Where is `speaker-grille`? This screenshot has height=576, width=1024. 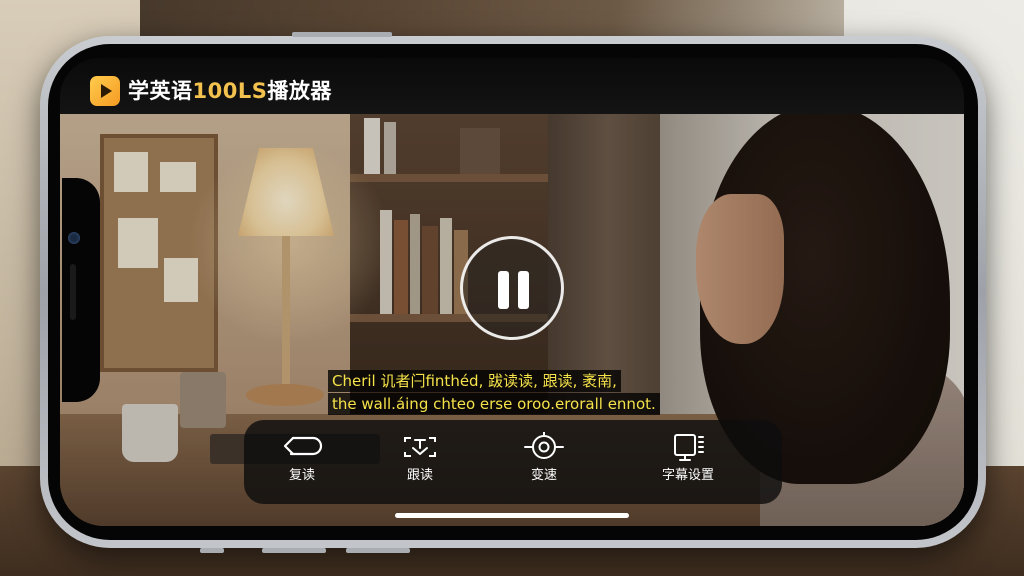
speaker-grille is located at coordinates (73, 292).